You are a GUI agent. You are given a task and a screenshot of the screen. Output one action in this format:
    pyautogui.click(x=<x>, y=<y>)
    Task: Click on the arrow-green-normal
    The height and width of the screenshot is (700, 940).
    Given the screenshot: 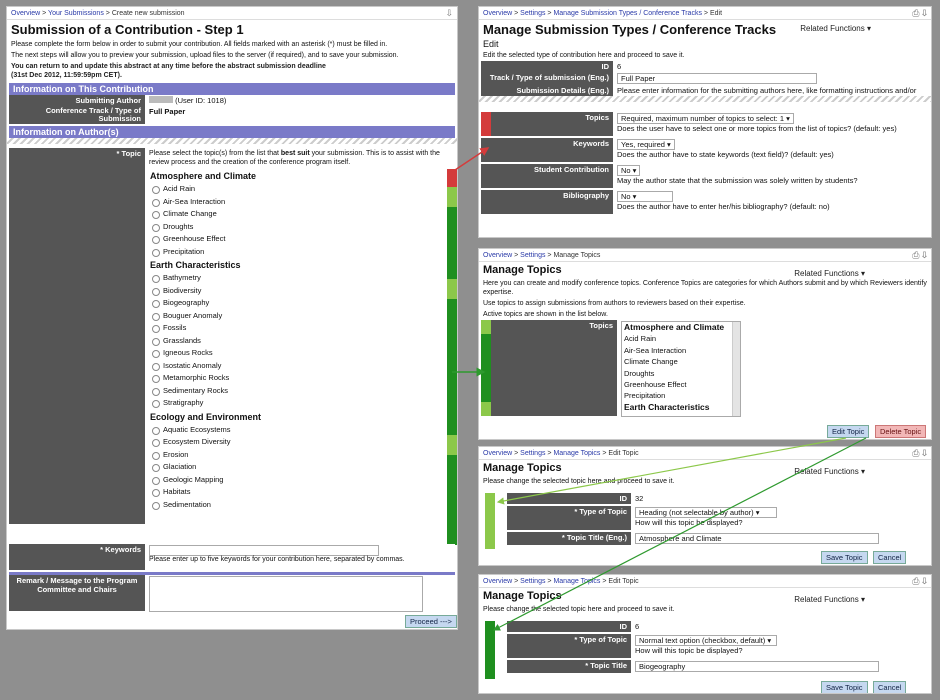 What is the action you would take?
    pyautogui.click(x=679, y=534)
    